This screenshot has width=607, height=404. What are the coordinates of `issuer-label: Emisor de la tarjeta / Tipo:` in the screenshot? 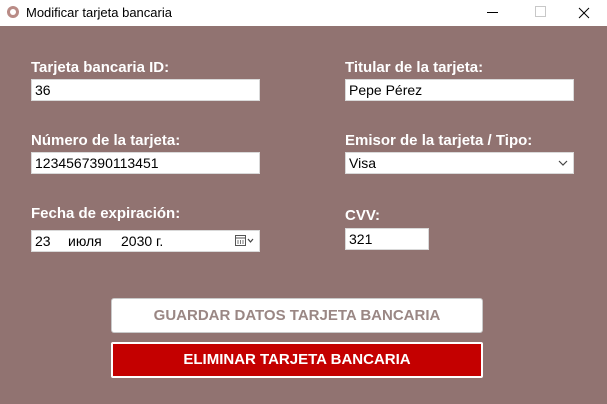 It's located at (439, 140).